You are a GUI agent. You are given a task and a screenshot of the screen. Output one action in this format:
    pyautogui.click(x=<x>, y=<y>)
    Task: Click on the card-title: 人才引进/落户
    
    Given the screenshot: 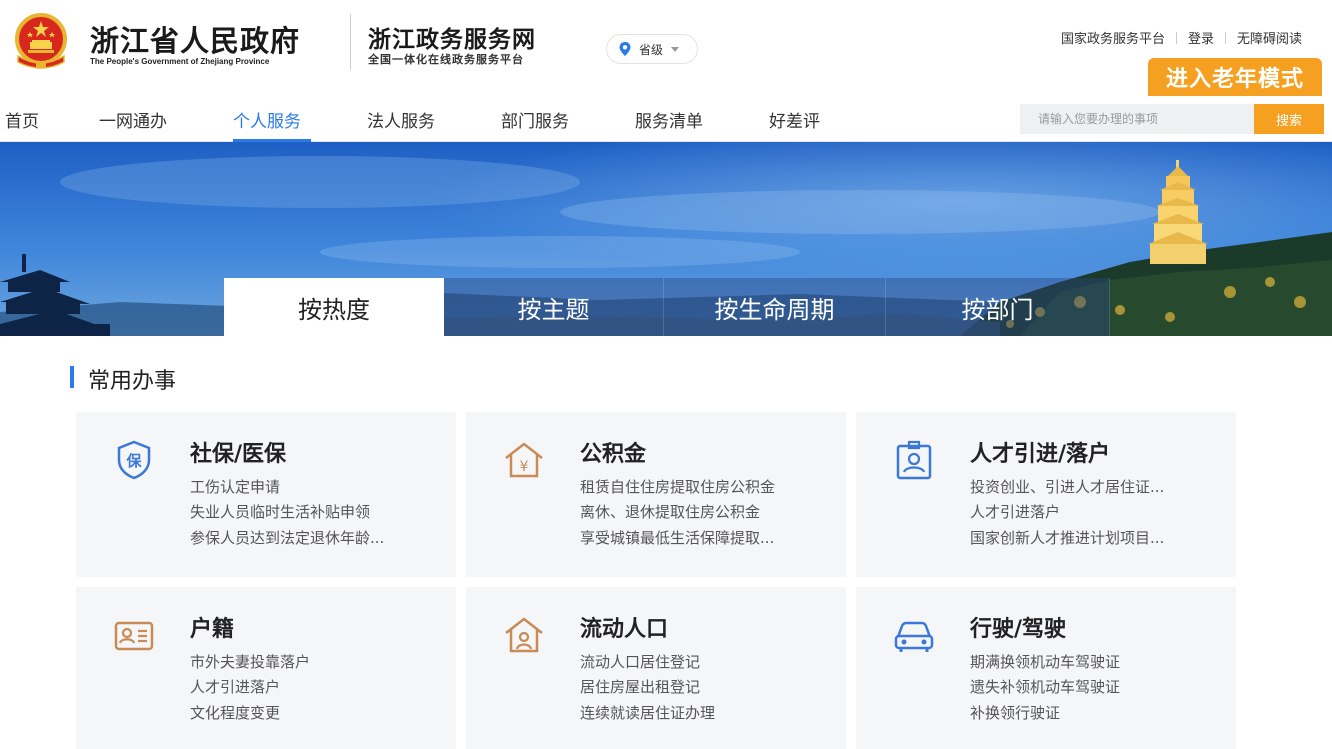 What is the action you would take?
    pyautogui.click(x=1040, y=454)
    